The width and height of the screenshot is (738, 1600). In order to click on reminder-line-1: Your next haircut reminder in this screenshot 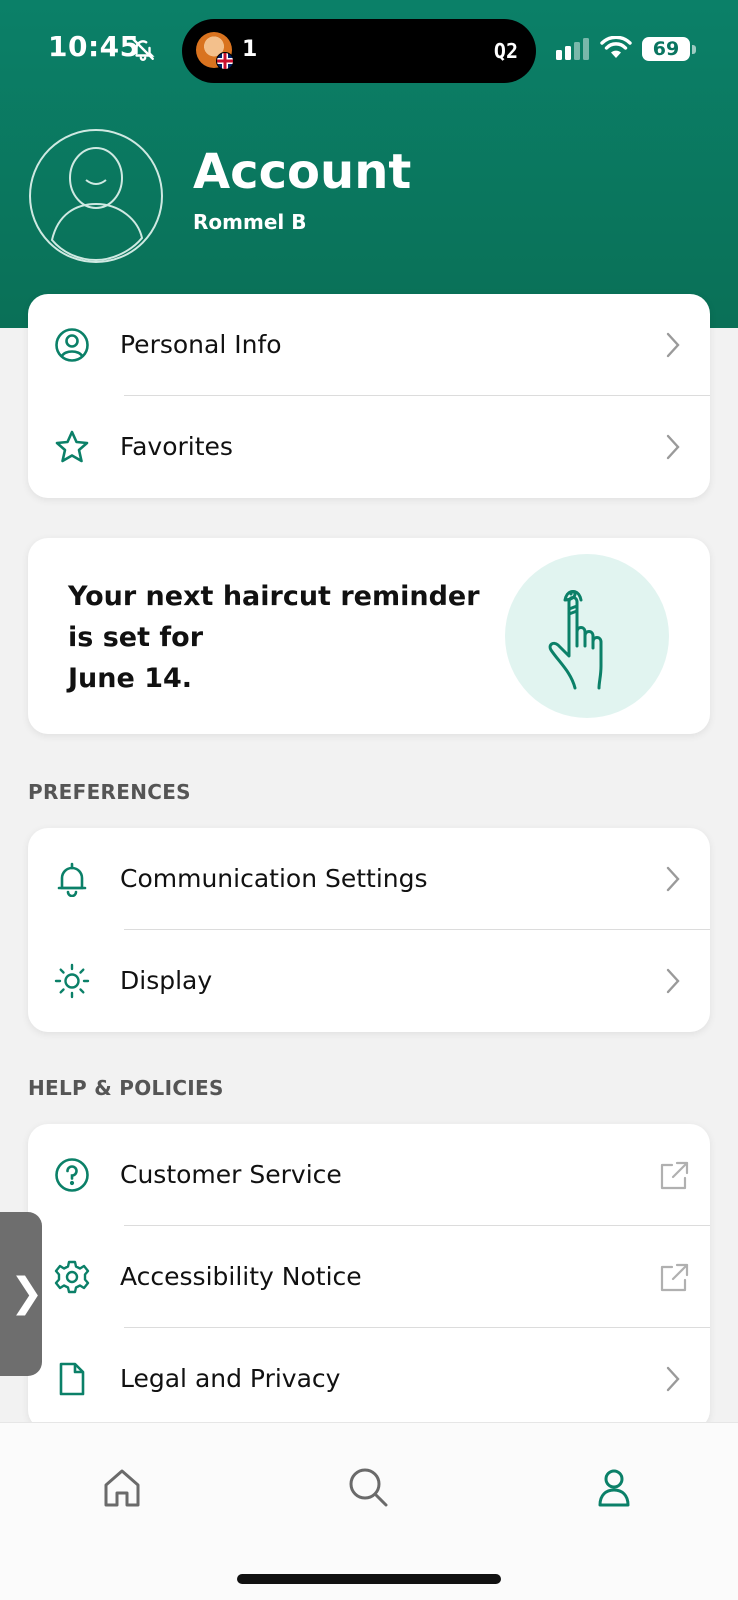, I will do `click(274, 596)`.